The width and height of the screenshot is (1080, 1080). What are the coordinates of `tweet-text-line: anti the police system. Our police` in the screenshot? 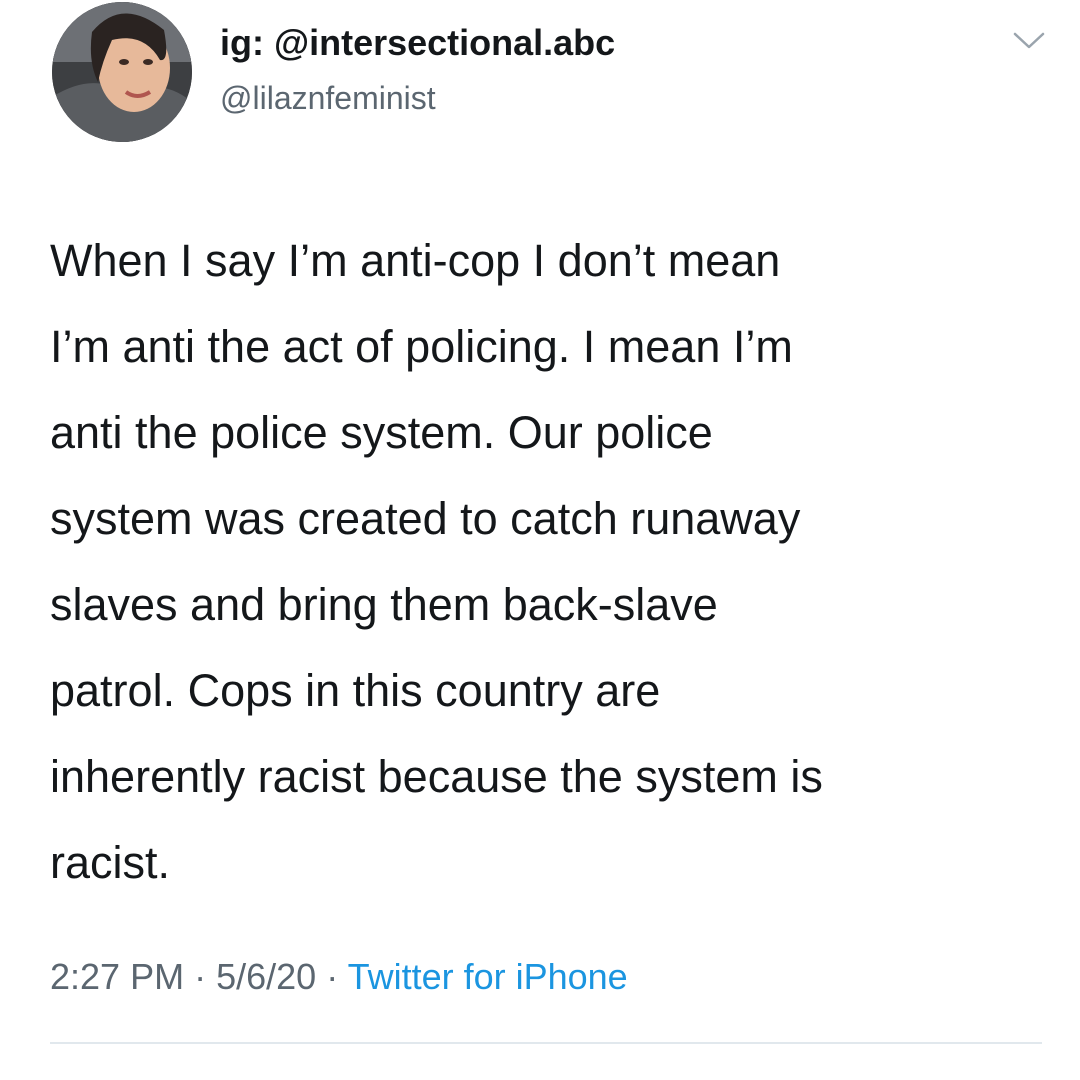 It's located at (381, 432).